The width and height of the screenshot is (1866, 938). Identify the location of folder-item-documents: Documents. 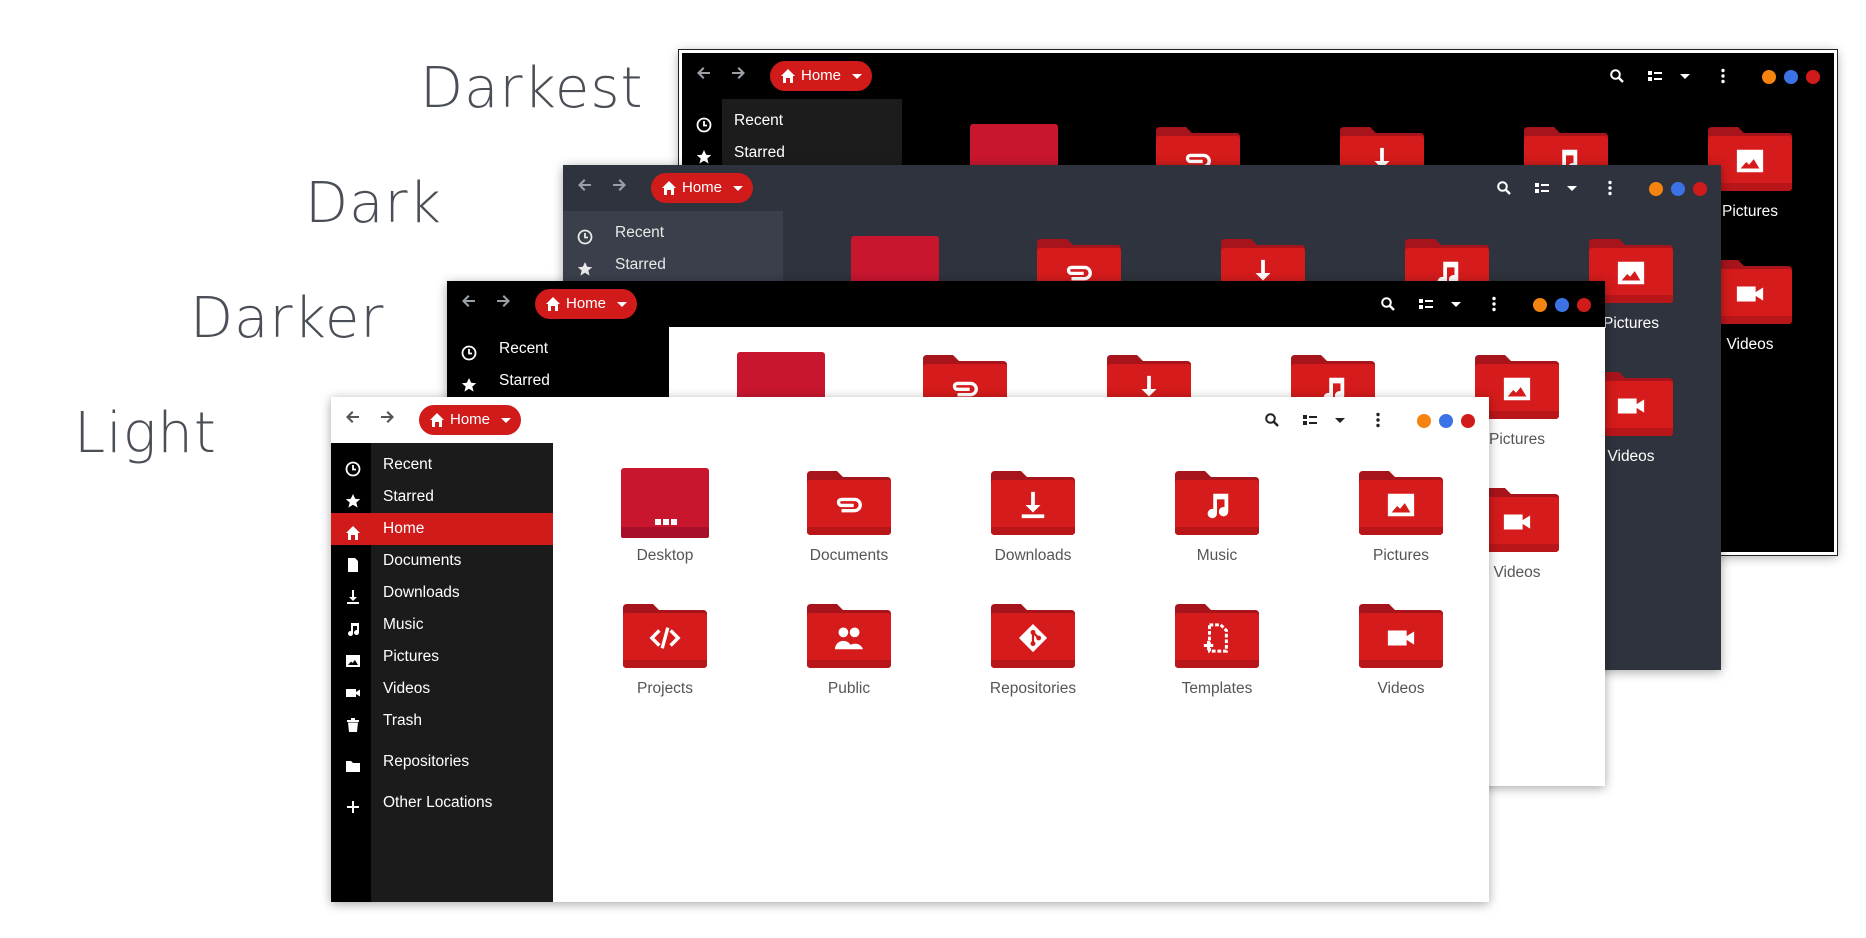
(849, 527).